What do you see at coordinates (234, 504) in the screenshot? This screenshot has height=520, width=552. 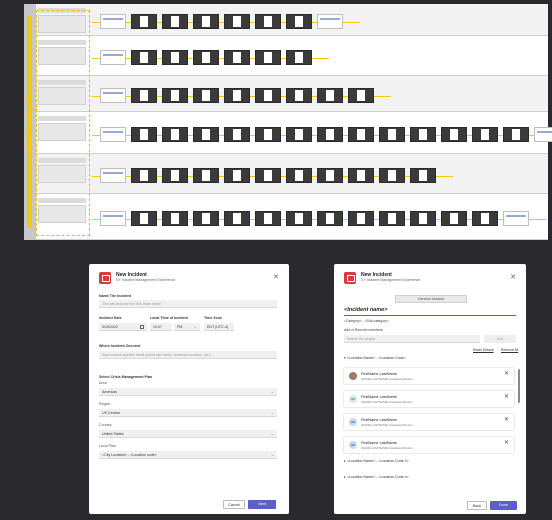 I see `cancel-button: Cancel` at bounding box center [234, 504].